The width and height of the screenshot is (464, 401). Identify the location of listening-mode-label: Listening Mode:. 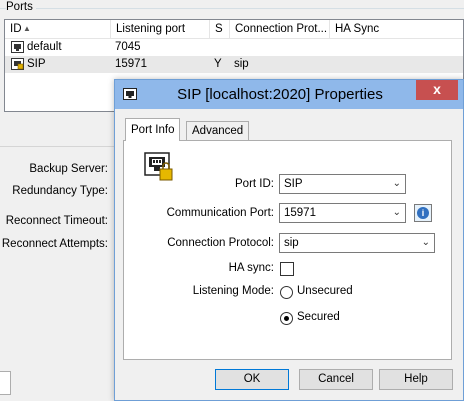
(233, 291).